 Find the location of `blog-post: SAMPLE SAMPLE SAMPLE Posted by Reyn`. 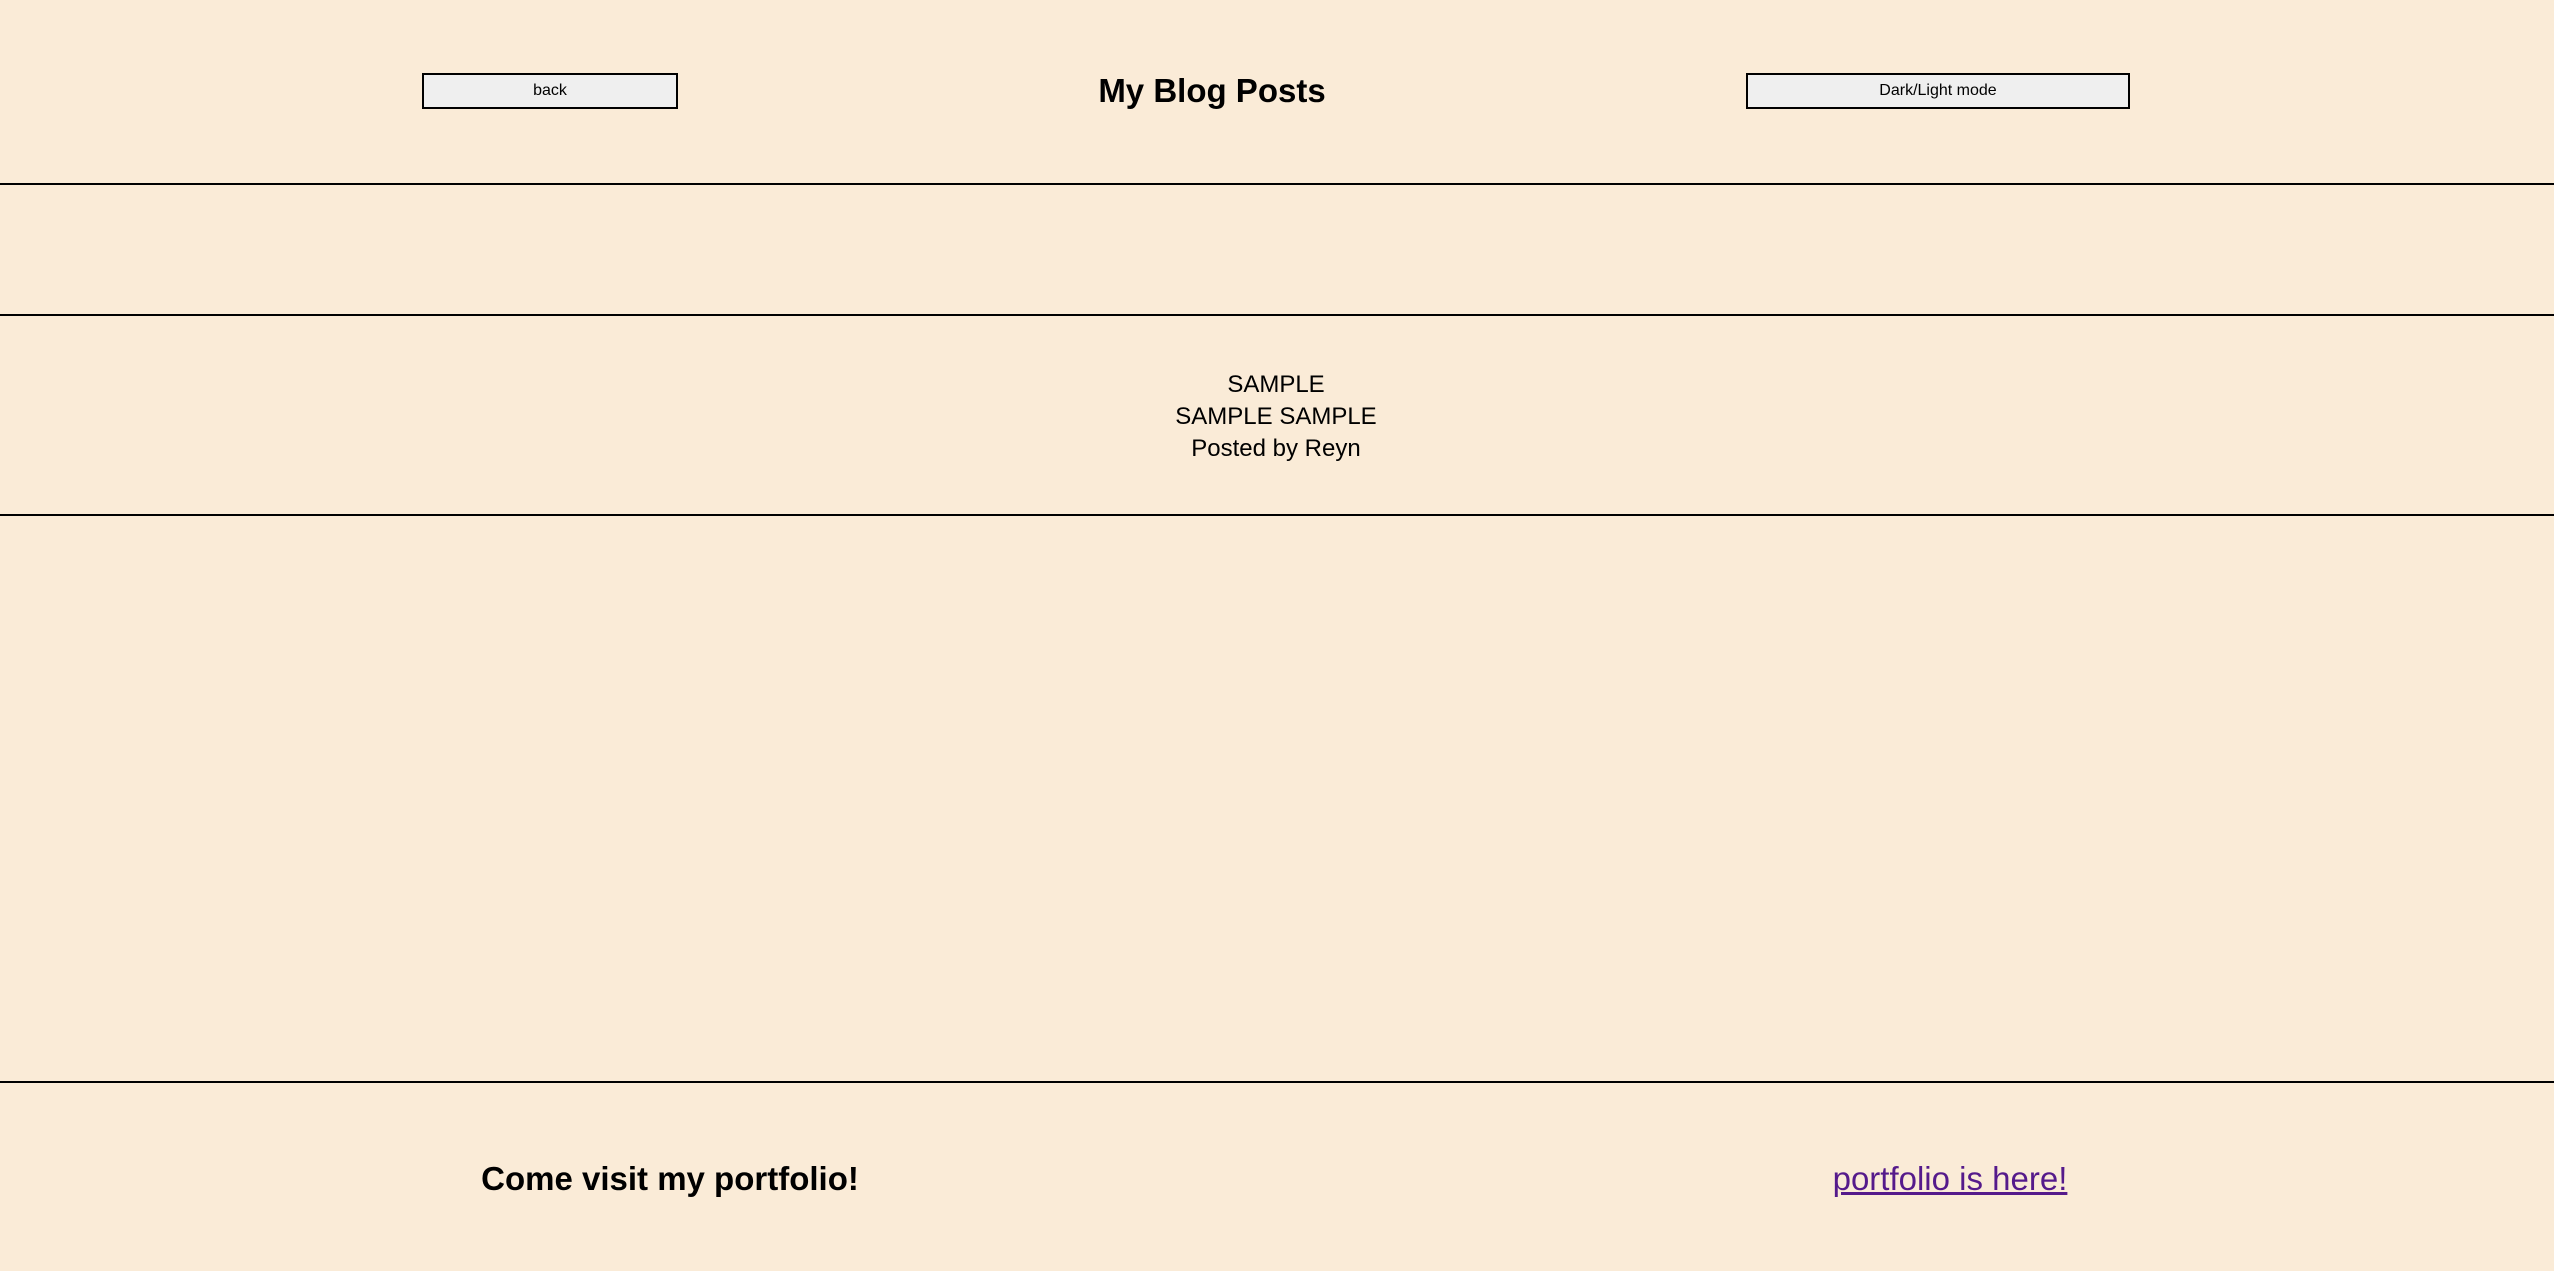

blog-post: SAMPLE SAMPLE SAMPLE Posted by Reyn is located at coordinates (1276, 417).